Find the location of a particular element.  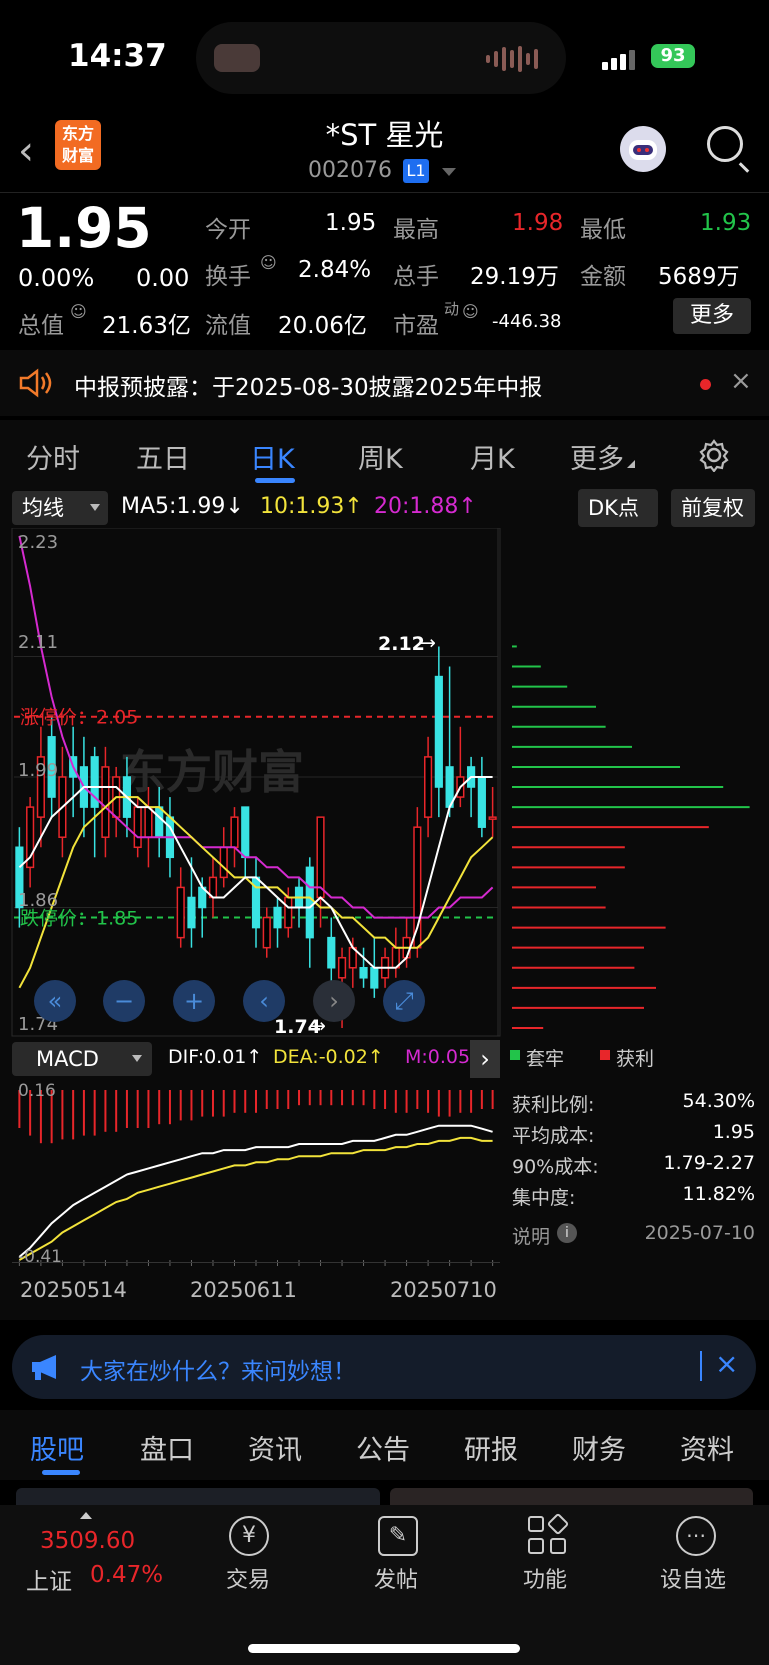

scroll-left-fast-icon: « is located at coordinates (55, 1001).